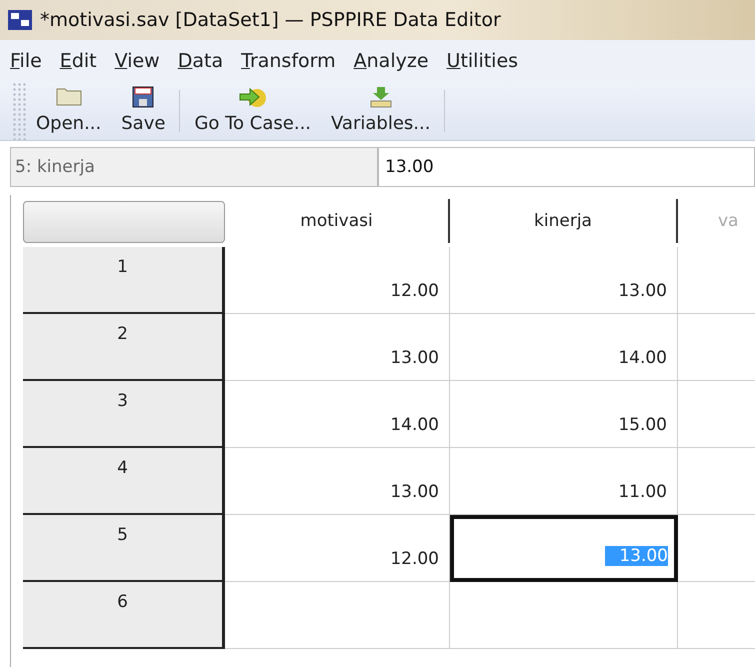 This screenshot has width=755, height=667. What do you see at coordinates (564, 481) in the screenshot?
I see `table-cell: 11.00` at bounding box center [564, 481].